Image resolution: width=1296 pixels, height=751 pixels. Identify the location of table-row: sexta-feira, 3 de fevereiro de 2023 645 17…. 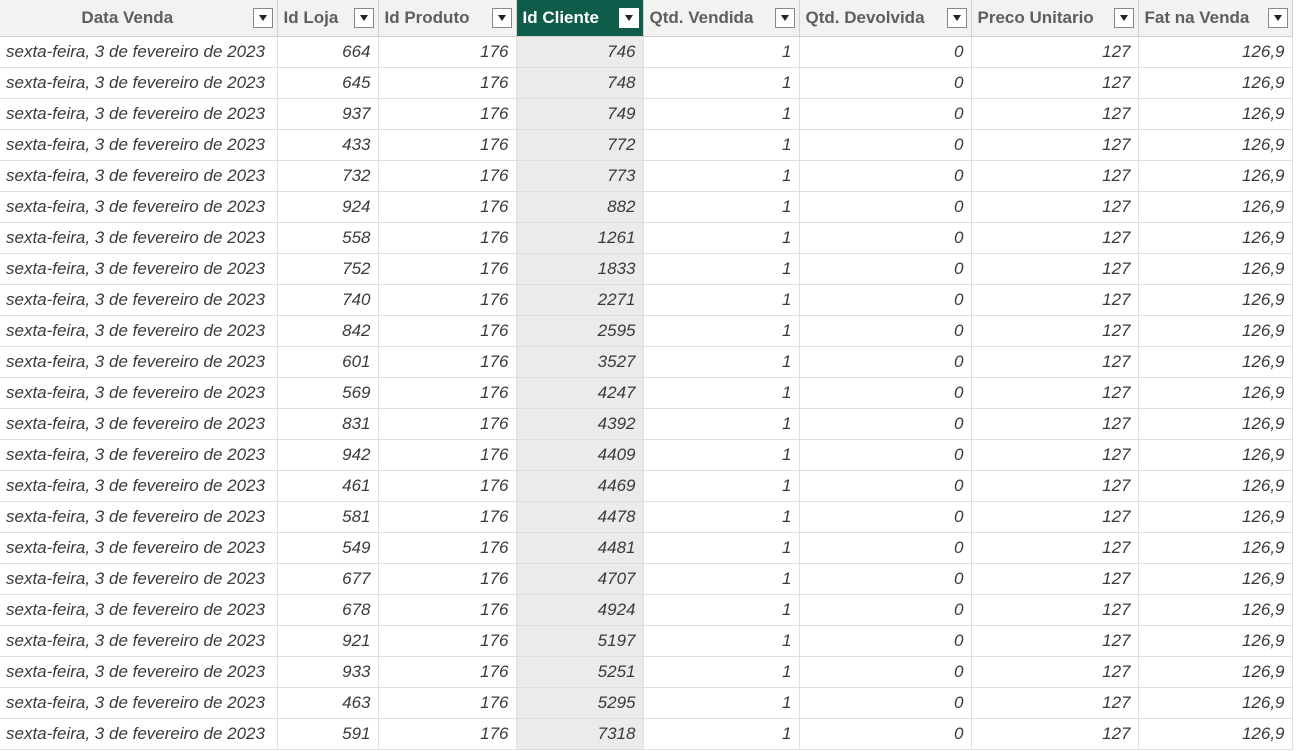
(646, 83).